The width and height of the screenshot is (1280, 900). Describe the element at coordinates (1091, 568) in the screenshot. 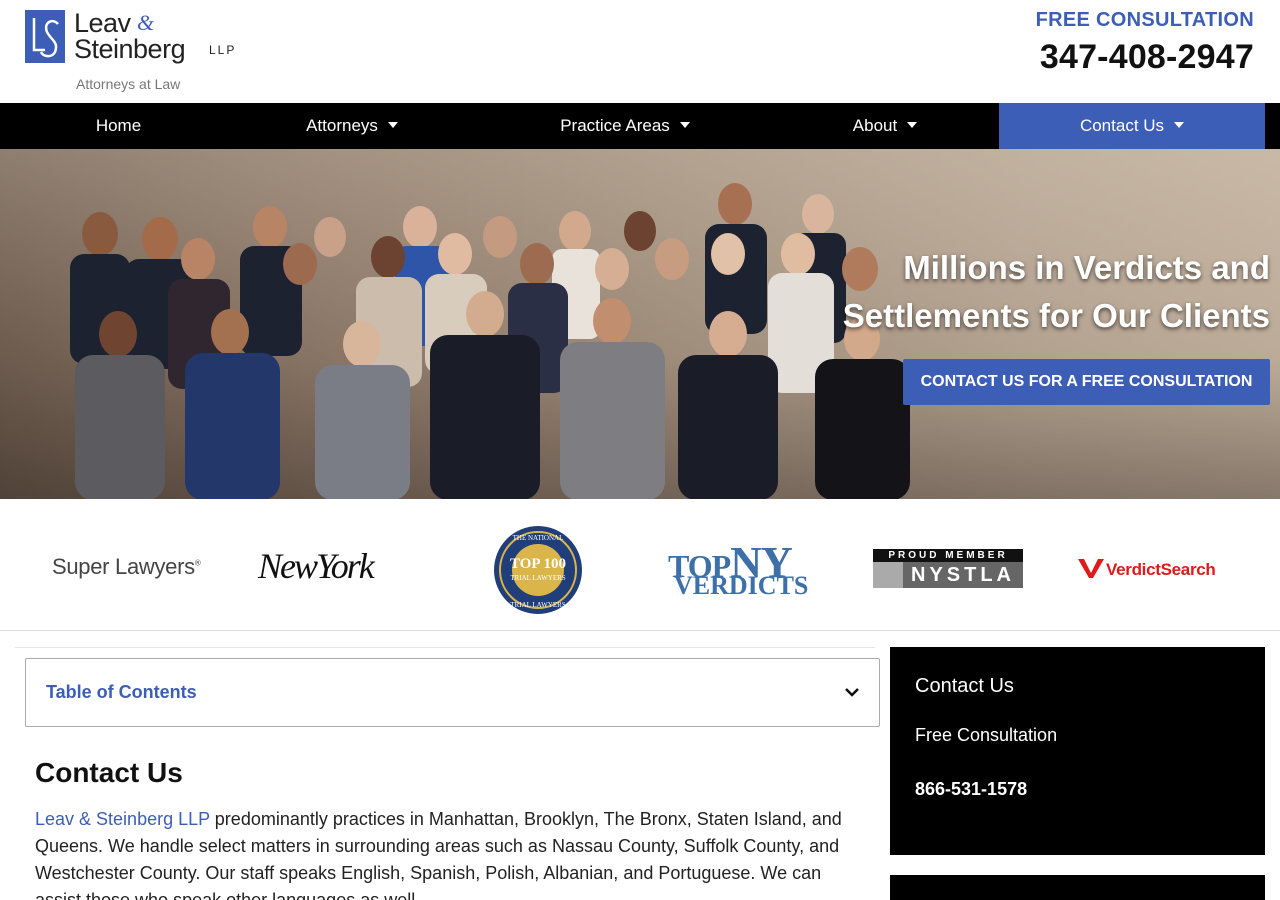

I see `verdict-search-v-icon` at that location.